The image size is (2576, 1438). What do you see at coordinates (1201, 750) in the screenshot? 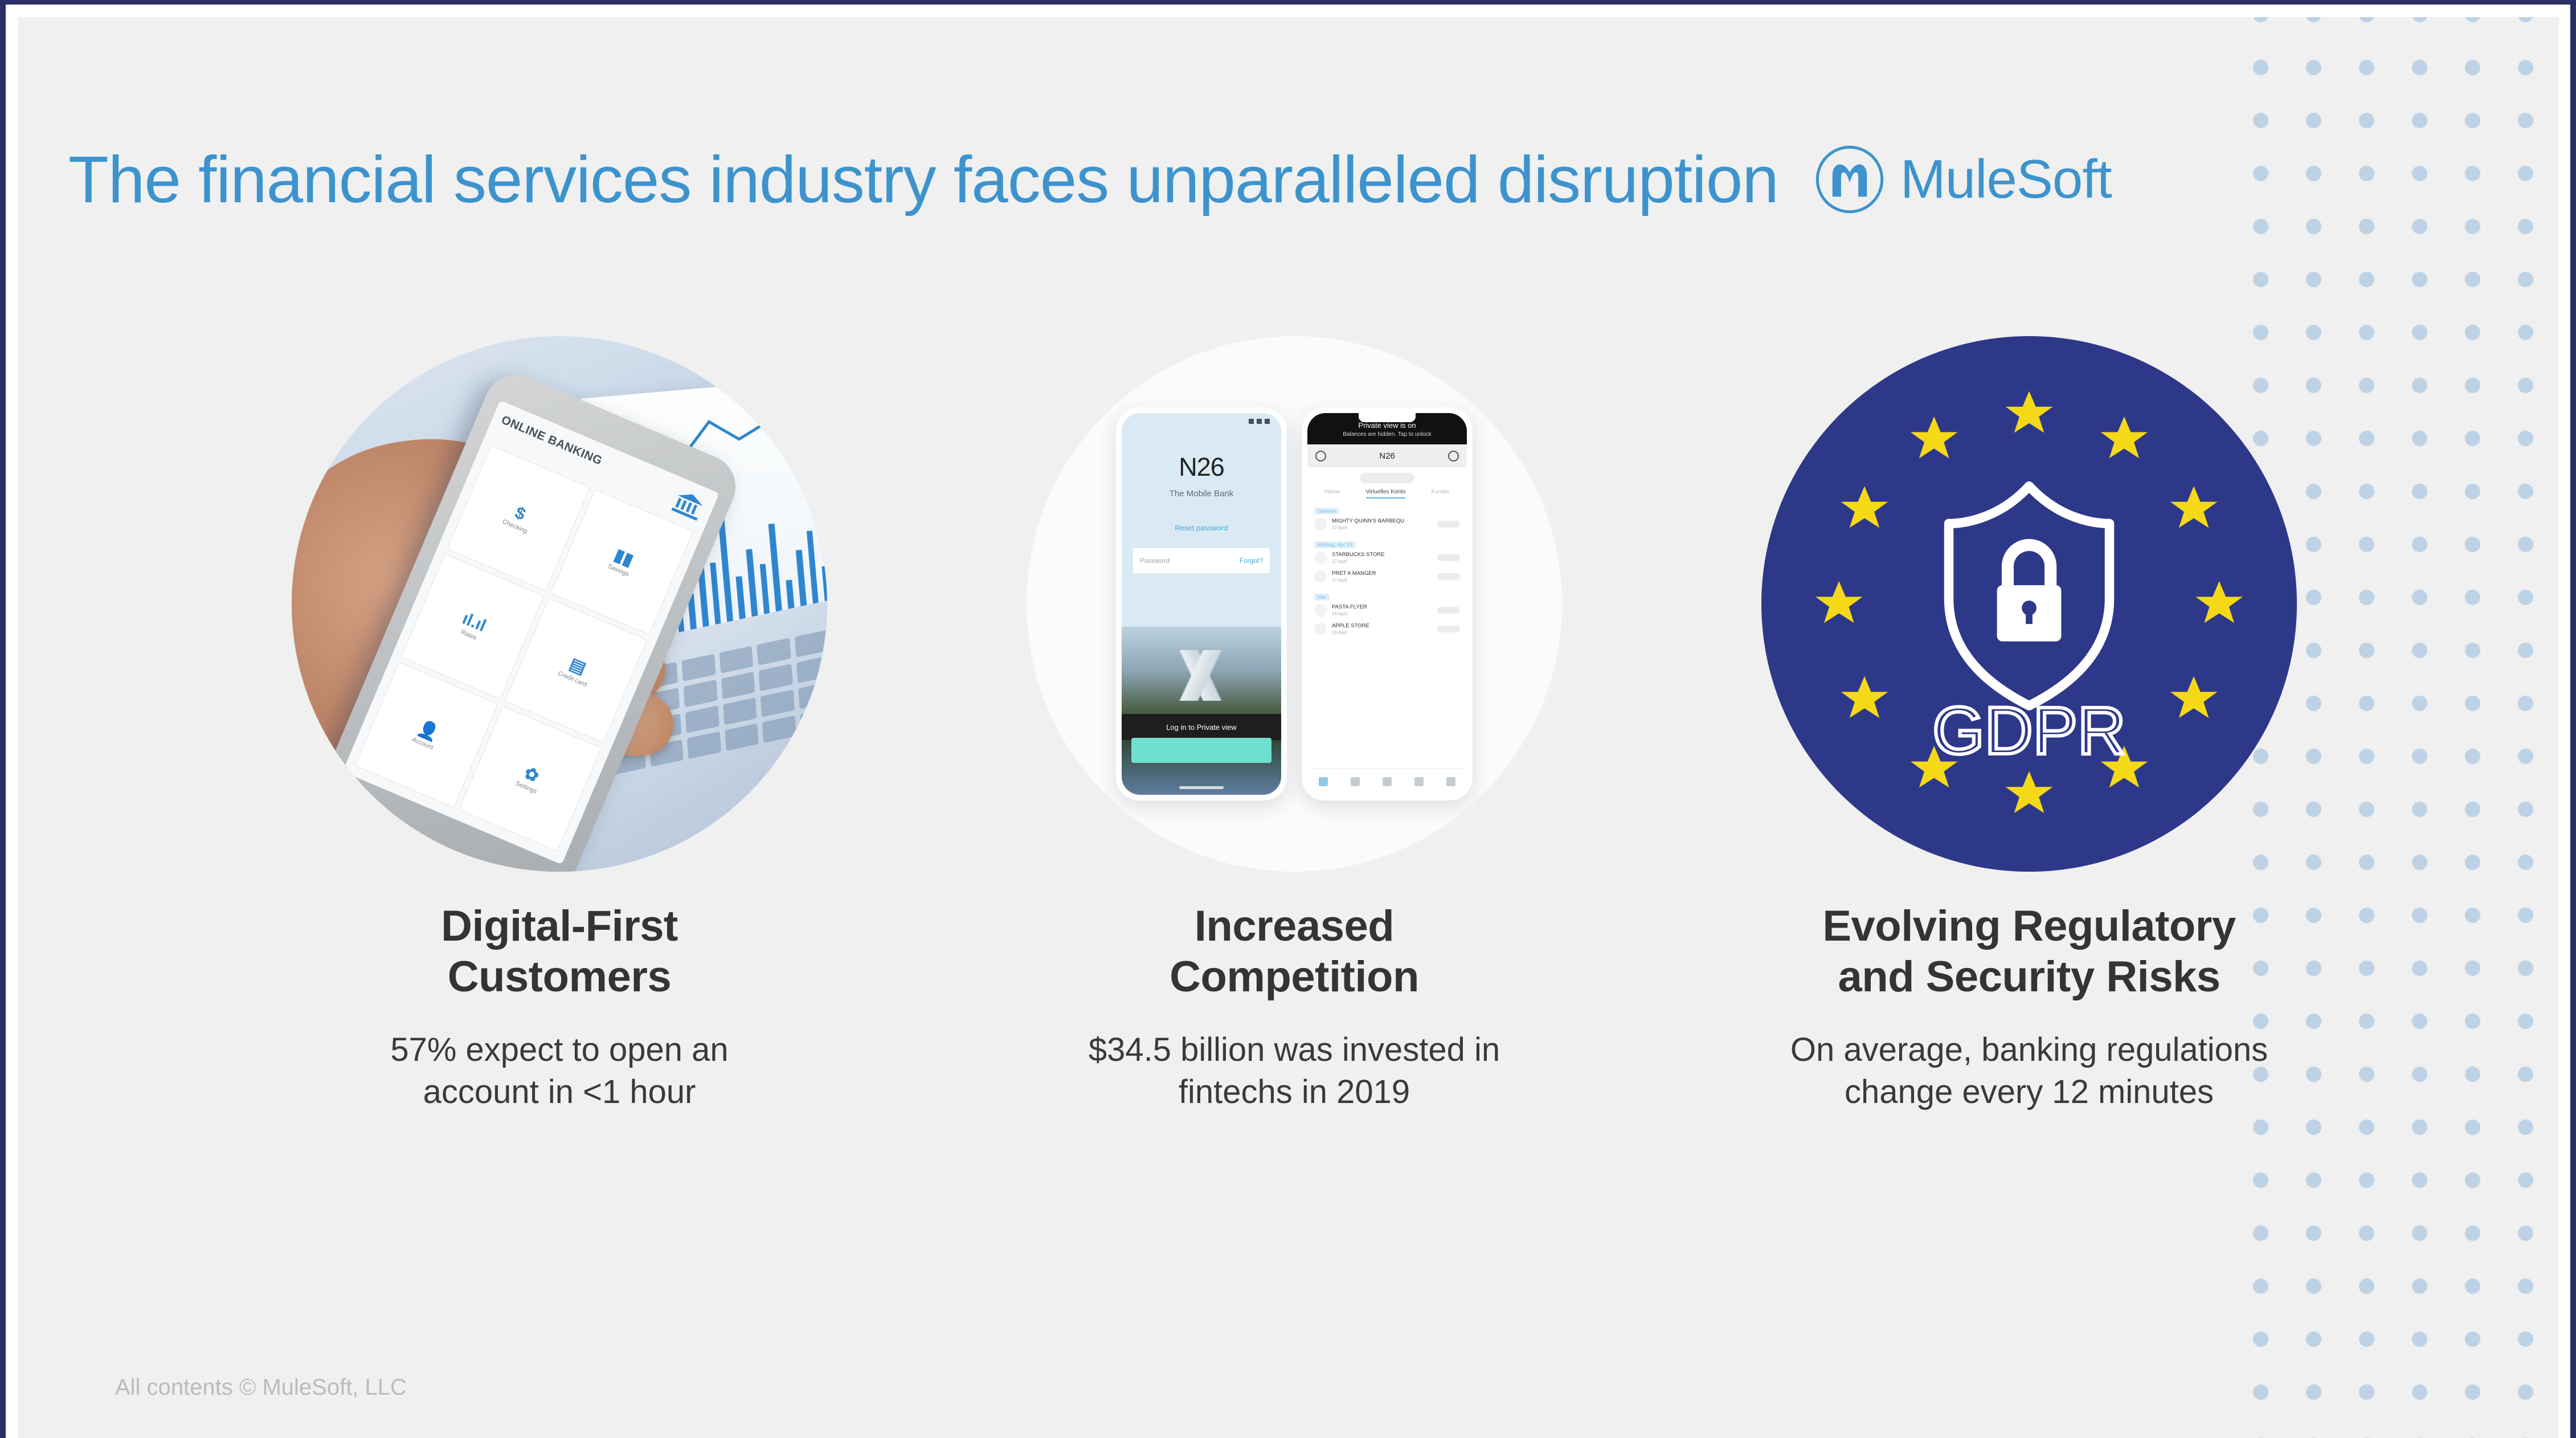
I see `cta-banner` at bounding box center [1201, 750].